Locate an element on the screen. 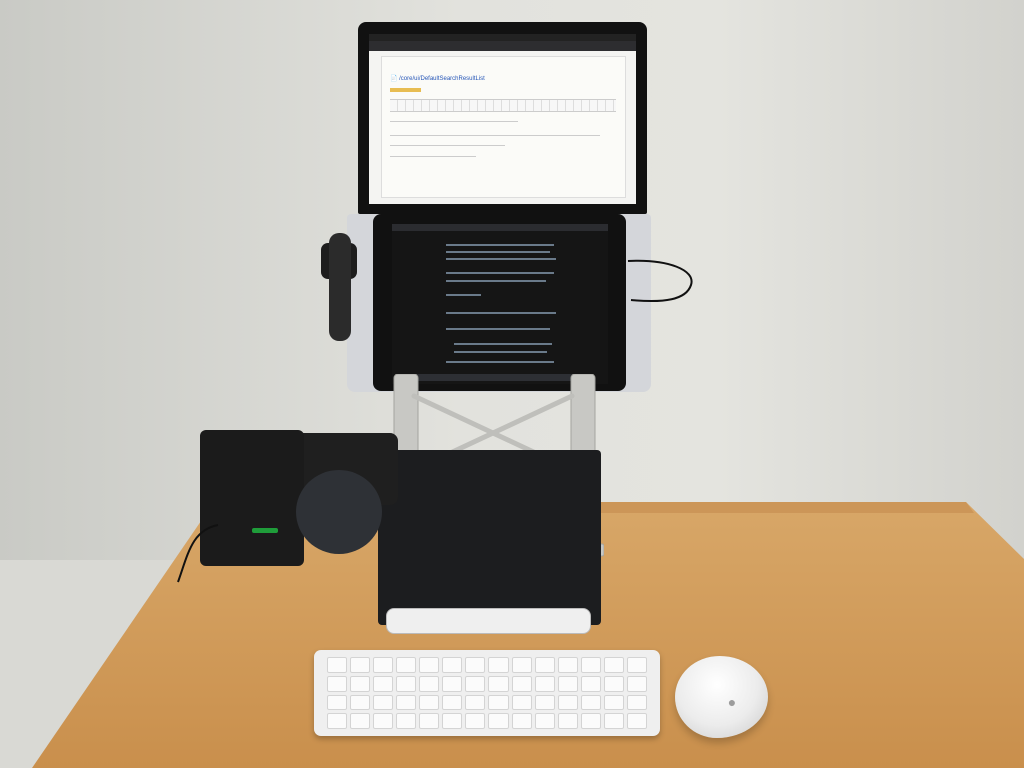 This screenshot has width=1024, height=768. document-title: 📄 /core/ui/DefaultSearchResultList is located at coordinates (437, 79).